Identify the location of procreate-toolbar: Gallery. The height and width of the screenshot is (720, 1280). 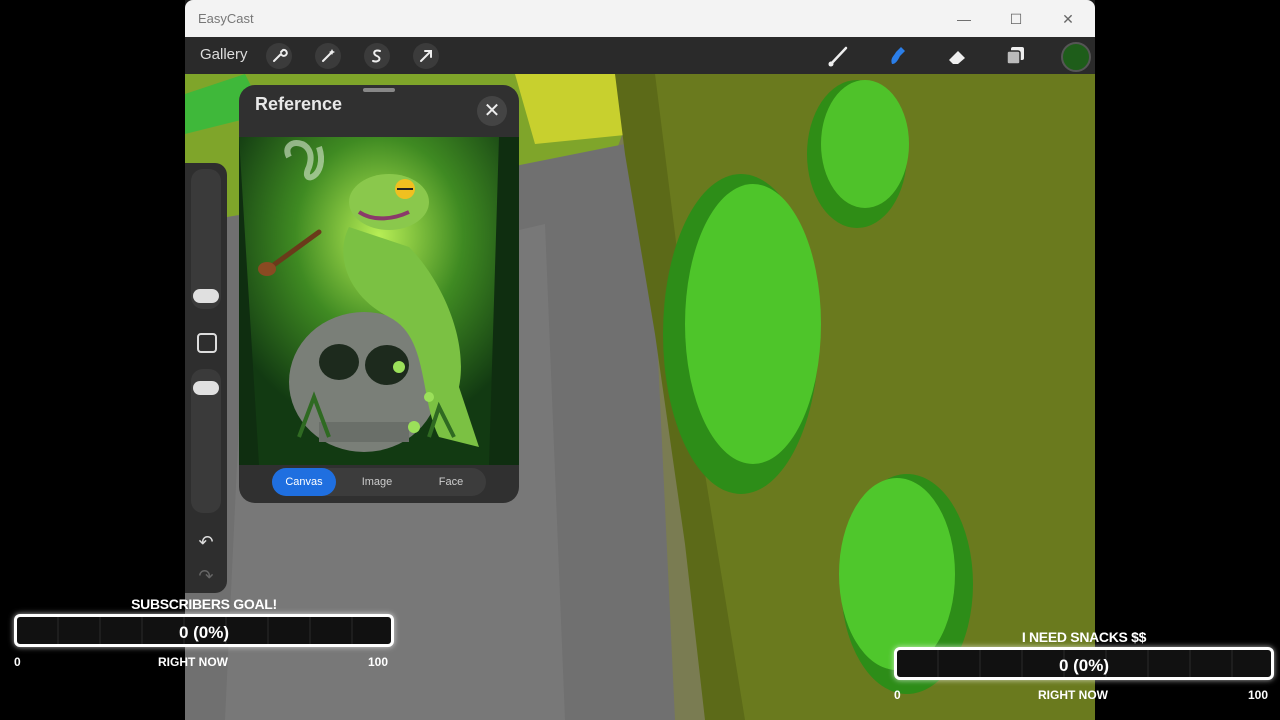
(640, 55).